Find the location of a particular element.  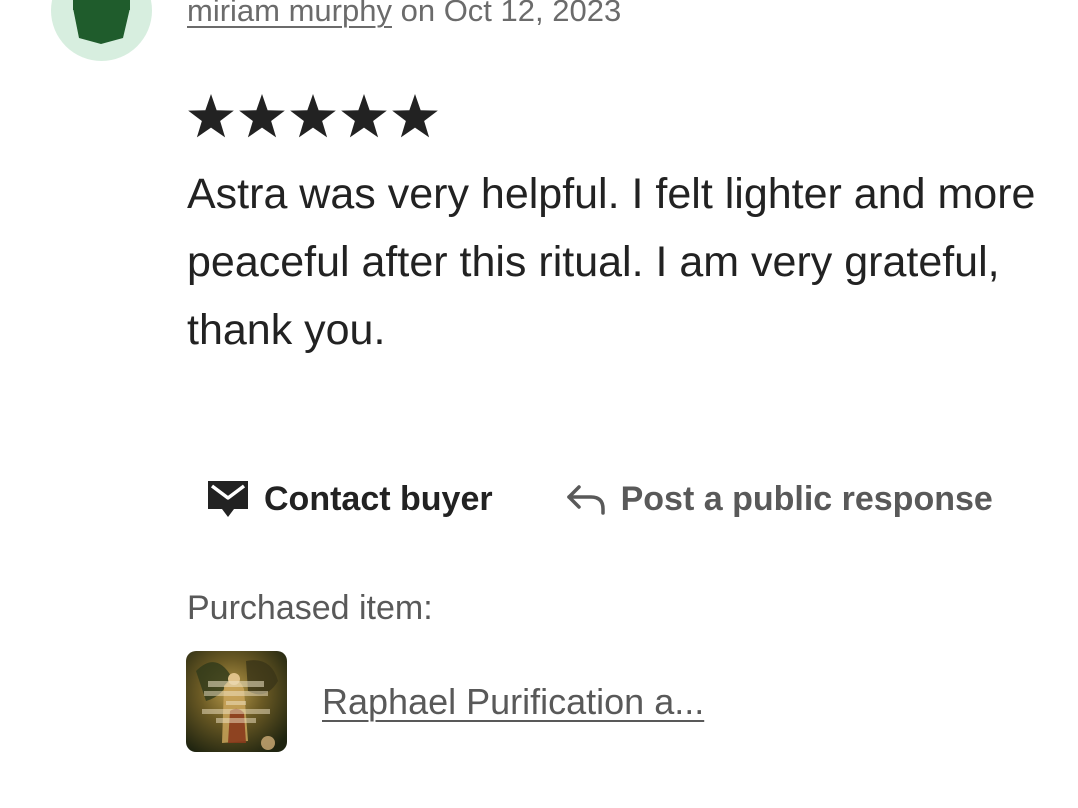

post-public-response-label: Post a public response is located at coordinates (806, 498).